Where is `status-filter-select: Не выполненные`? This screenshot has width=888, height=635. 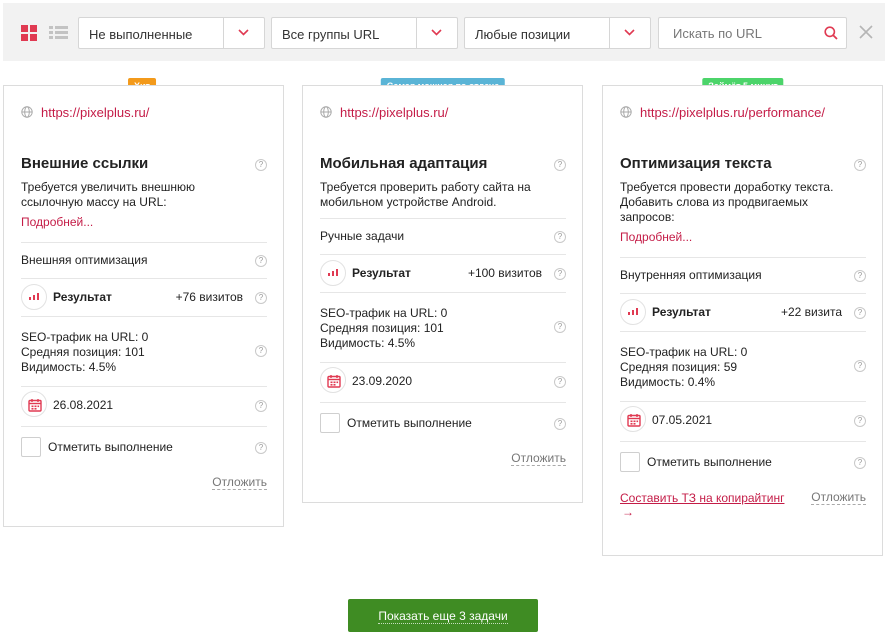
status-filter-select: Не выполненные is located at coordinates (171, 33).